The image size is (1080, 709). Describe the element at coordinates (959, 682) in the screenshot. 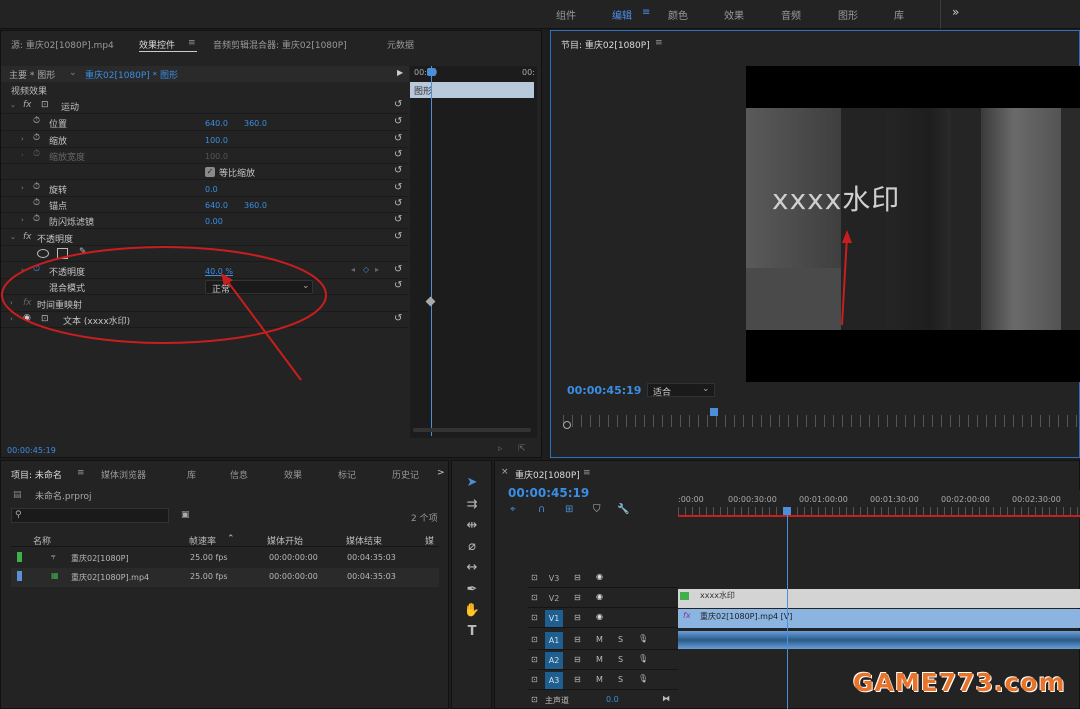

I see `site-logo: GAME773.com` at that location.